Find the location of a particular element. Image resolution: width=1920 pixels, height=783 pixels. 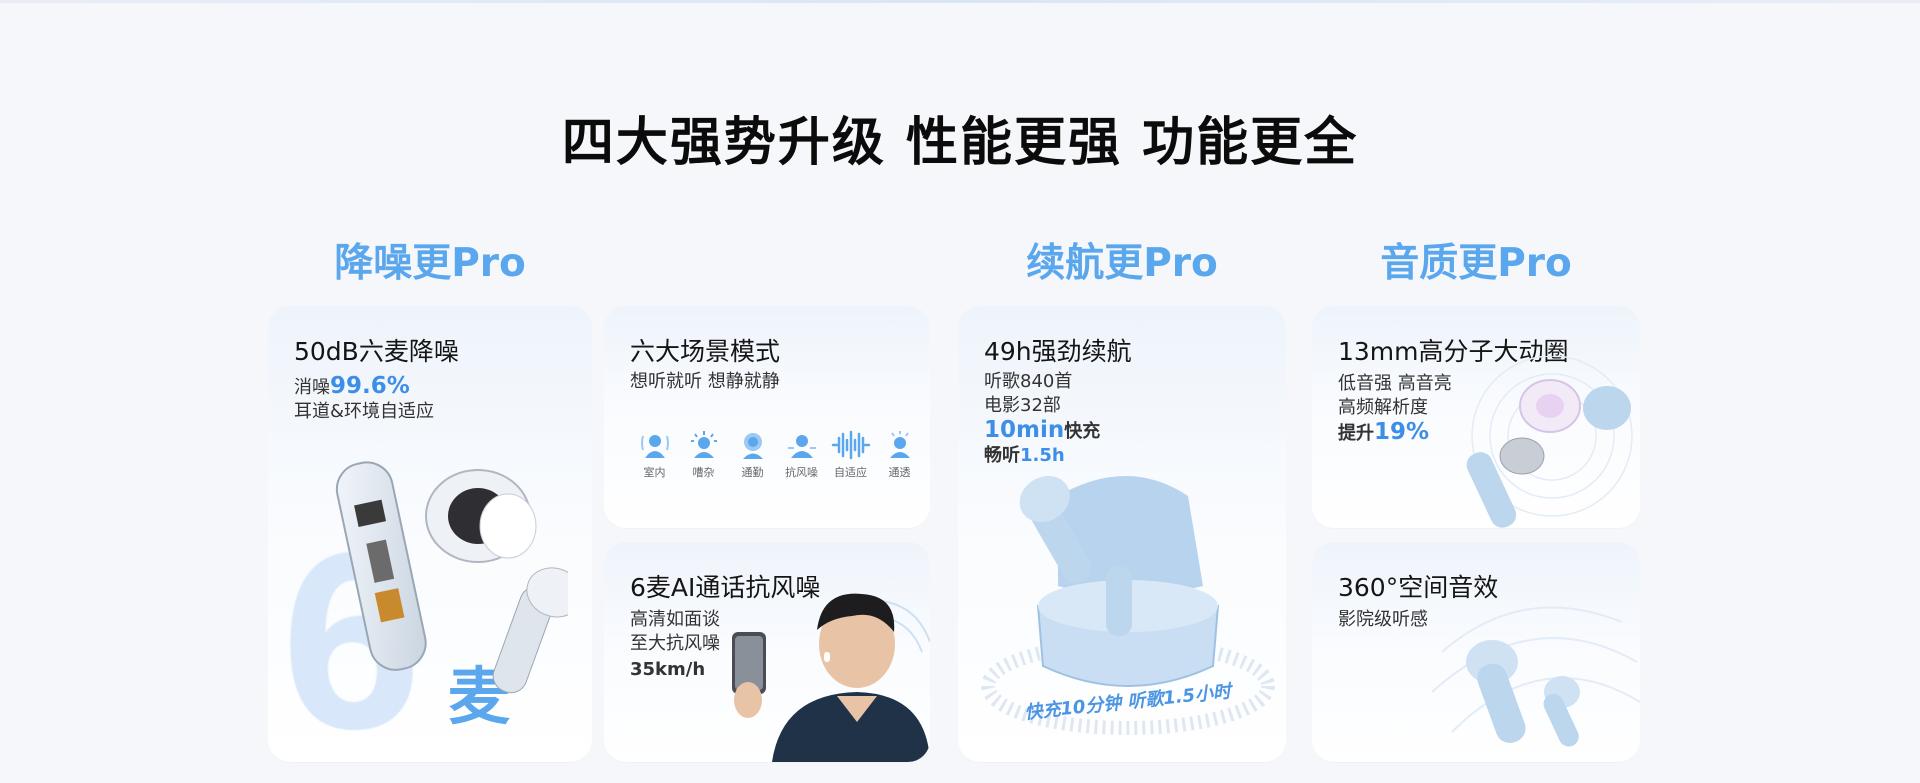

driver-line2: 高频解析度 is located at coordinates (1383, 407).